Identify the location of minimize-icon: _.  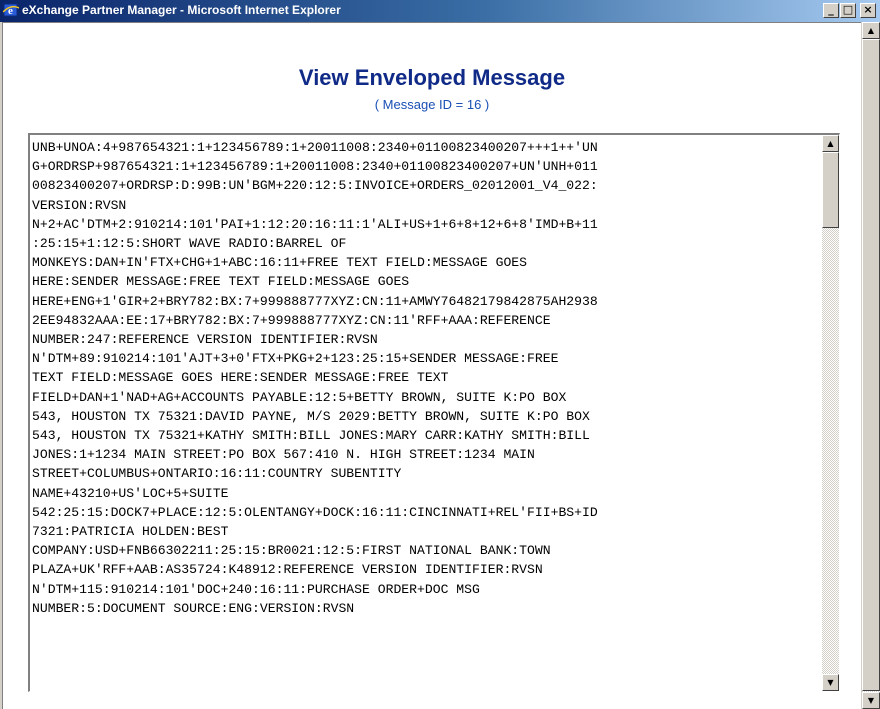
(831, 9).